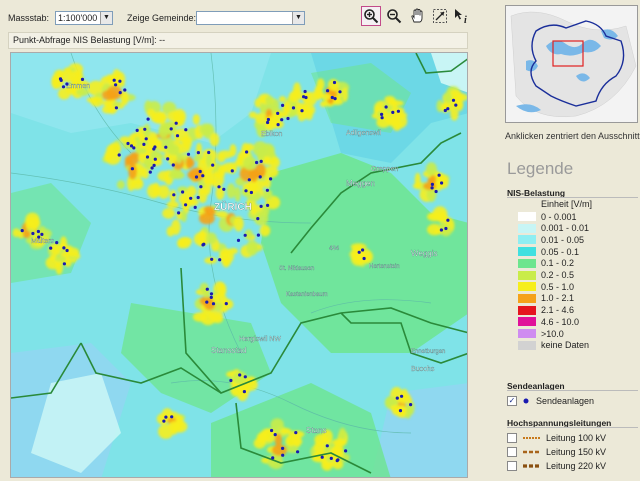 The image size is (640, 481). Describe the element at coordinates (84, 18) in the screenshot. I see `scale-select: 1:100'000 ▼` at that location.